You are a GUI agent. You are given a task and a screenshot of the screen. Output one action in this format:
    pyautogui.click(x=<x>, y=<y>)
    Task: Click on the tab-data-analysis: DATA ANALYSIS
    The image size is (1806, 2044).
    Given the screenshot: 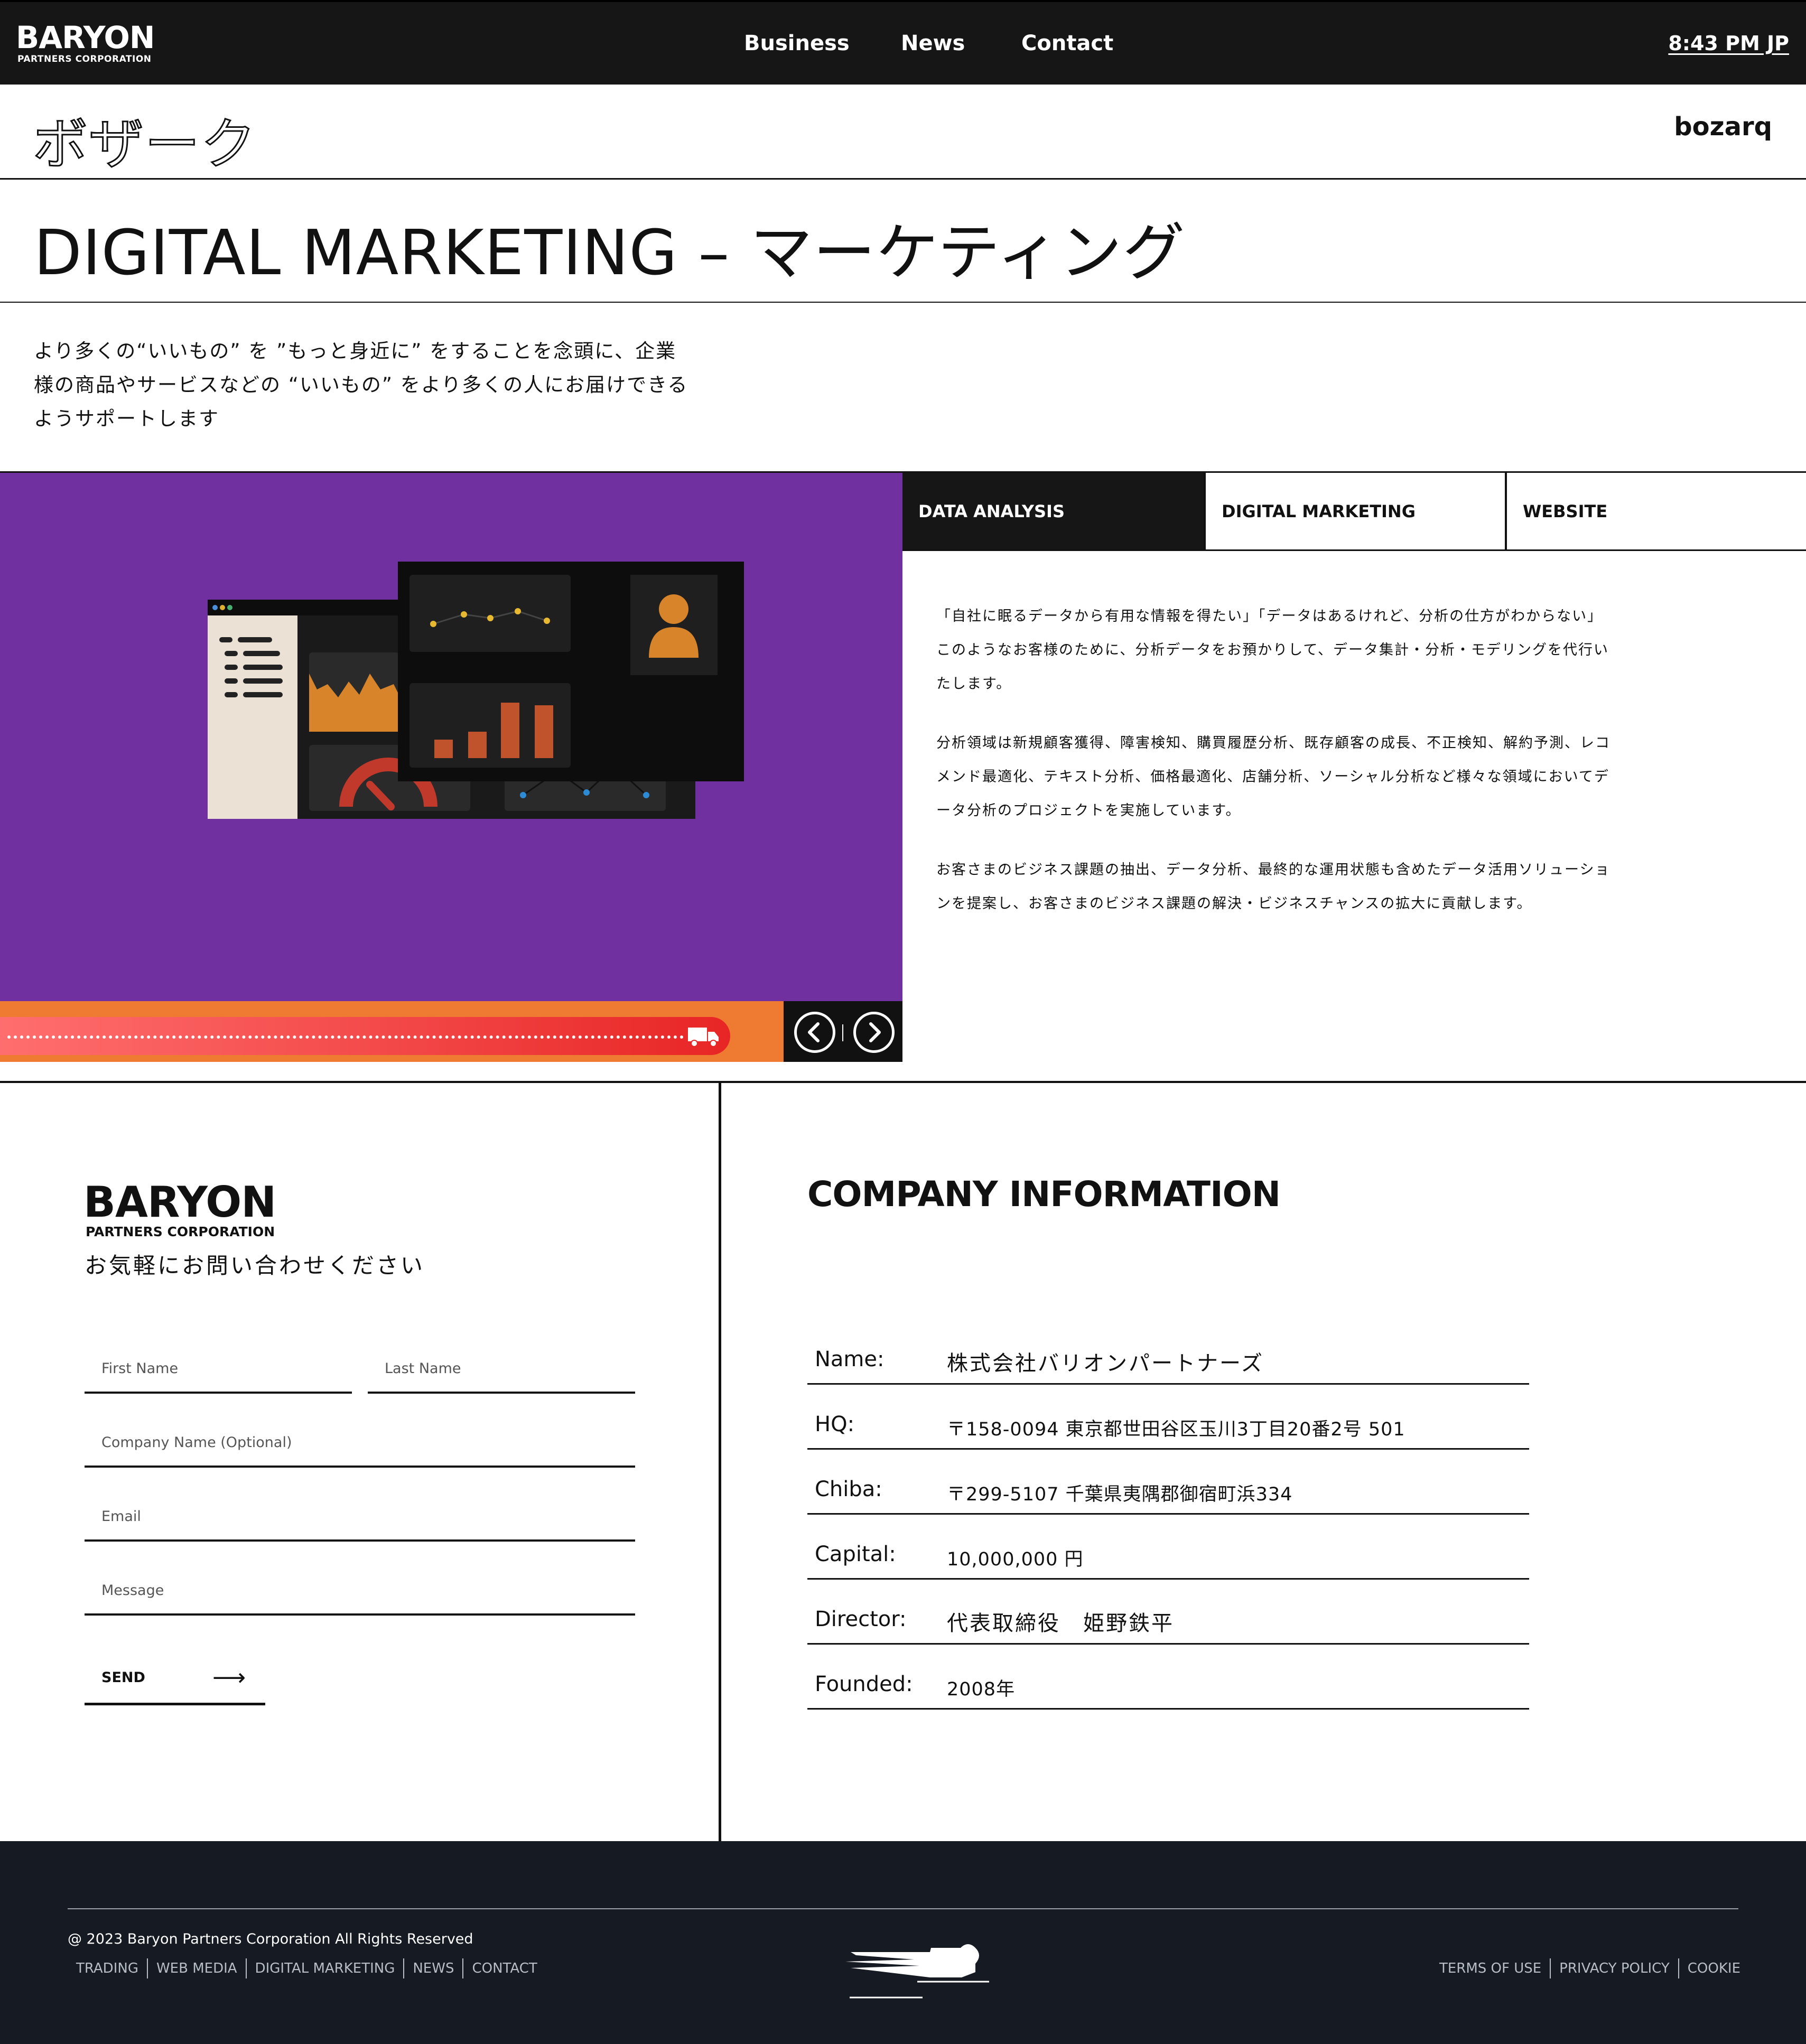 What is the action you would take?
    pyautogui.click(x=1053, y=511)
    